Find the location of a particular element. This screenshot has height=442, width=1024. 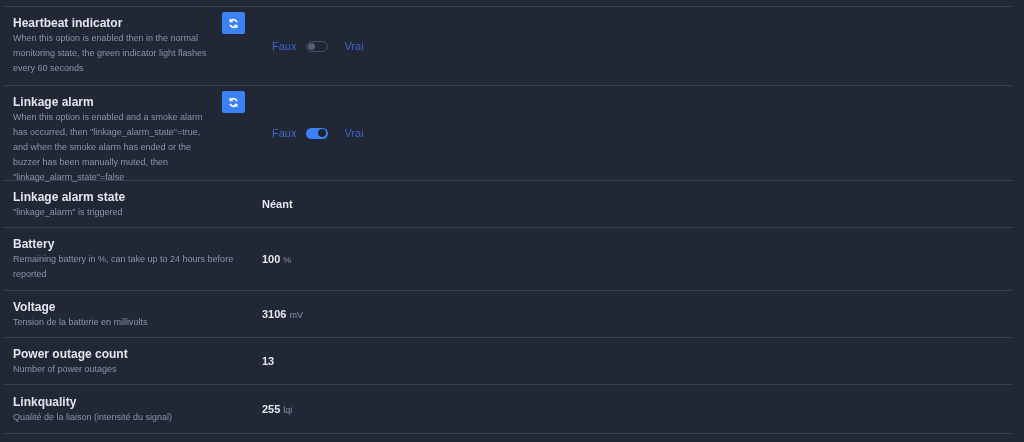

setting-title: Power outage count is located at coordinates (71, 353).